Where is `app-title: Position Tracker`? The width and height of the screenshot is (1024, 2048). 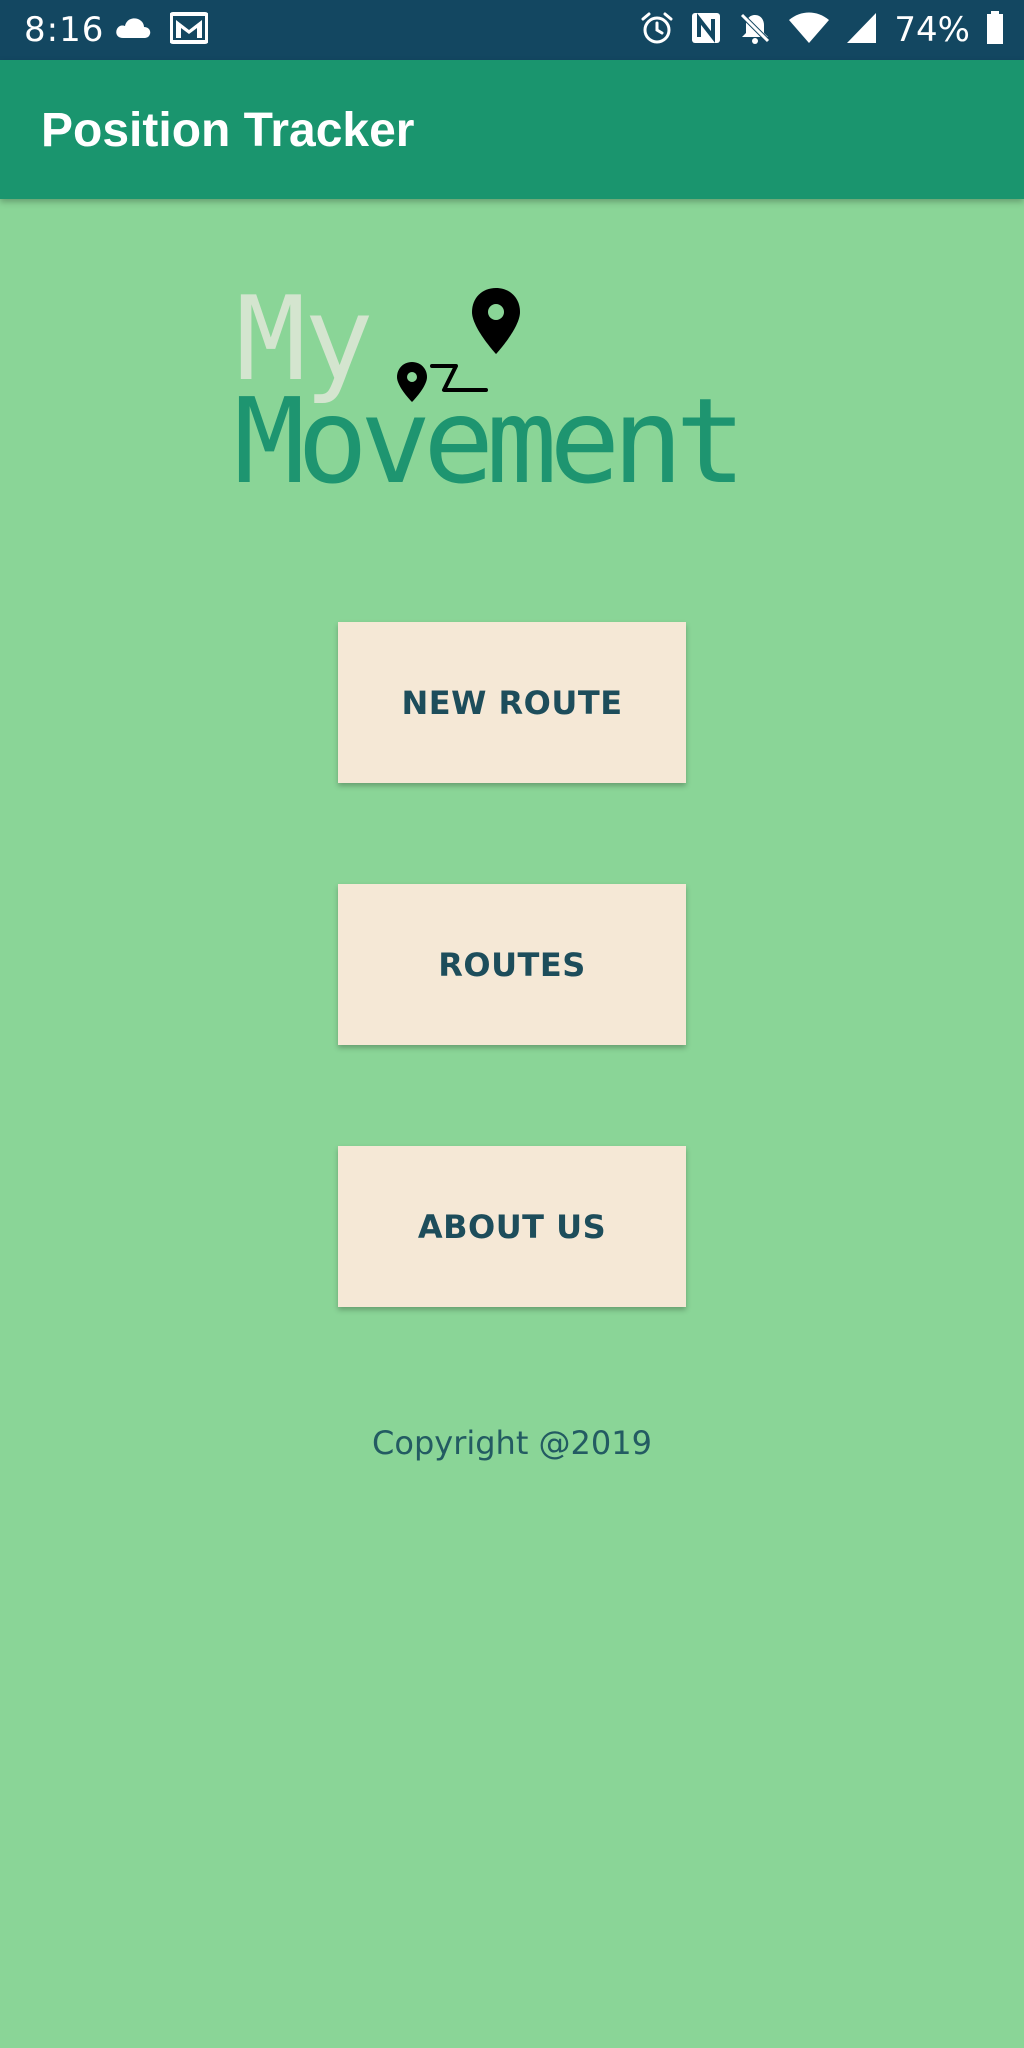 app-title: Position Tracker is located at coordinates (228, 130).